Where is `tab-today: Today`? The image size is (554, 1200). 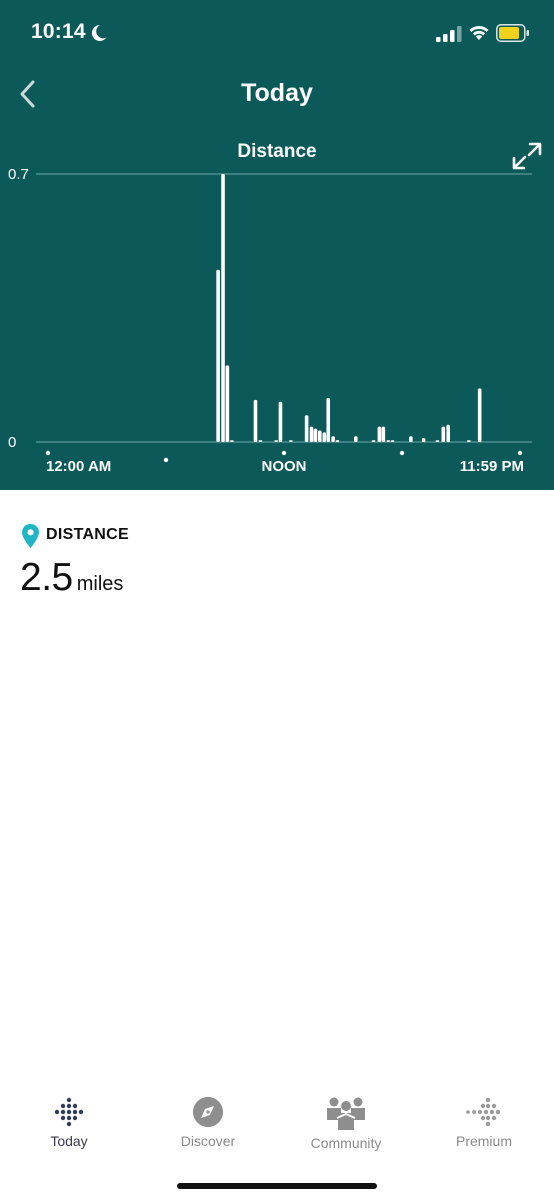 tab-today: Today is located at coordinates (69, 1123).